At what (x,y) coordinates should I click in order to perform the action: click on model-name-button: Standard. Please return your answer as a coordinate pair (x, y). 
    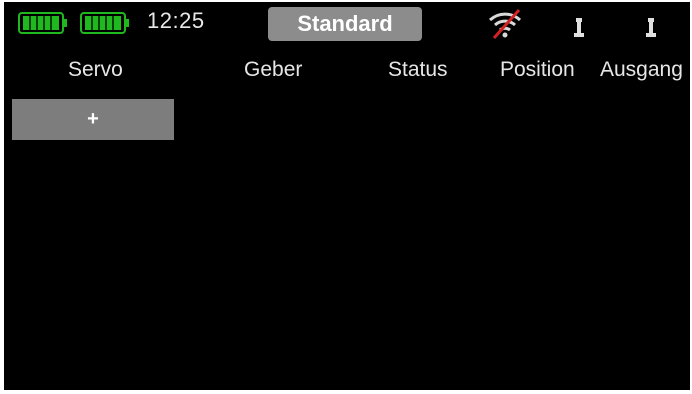
    Looking at the image, I should click on (345, 24).